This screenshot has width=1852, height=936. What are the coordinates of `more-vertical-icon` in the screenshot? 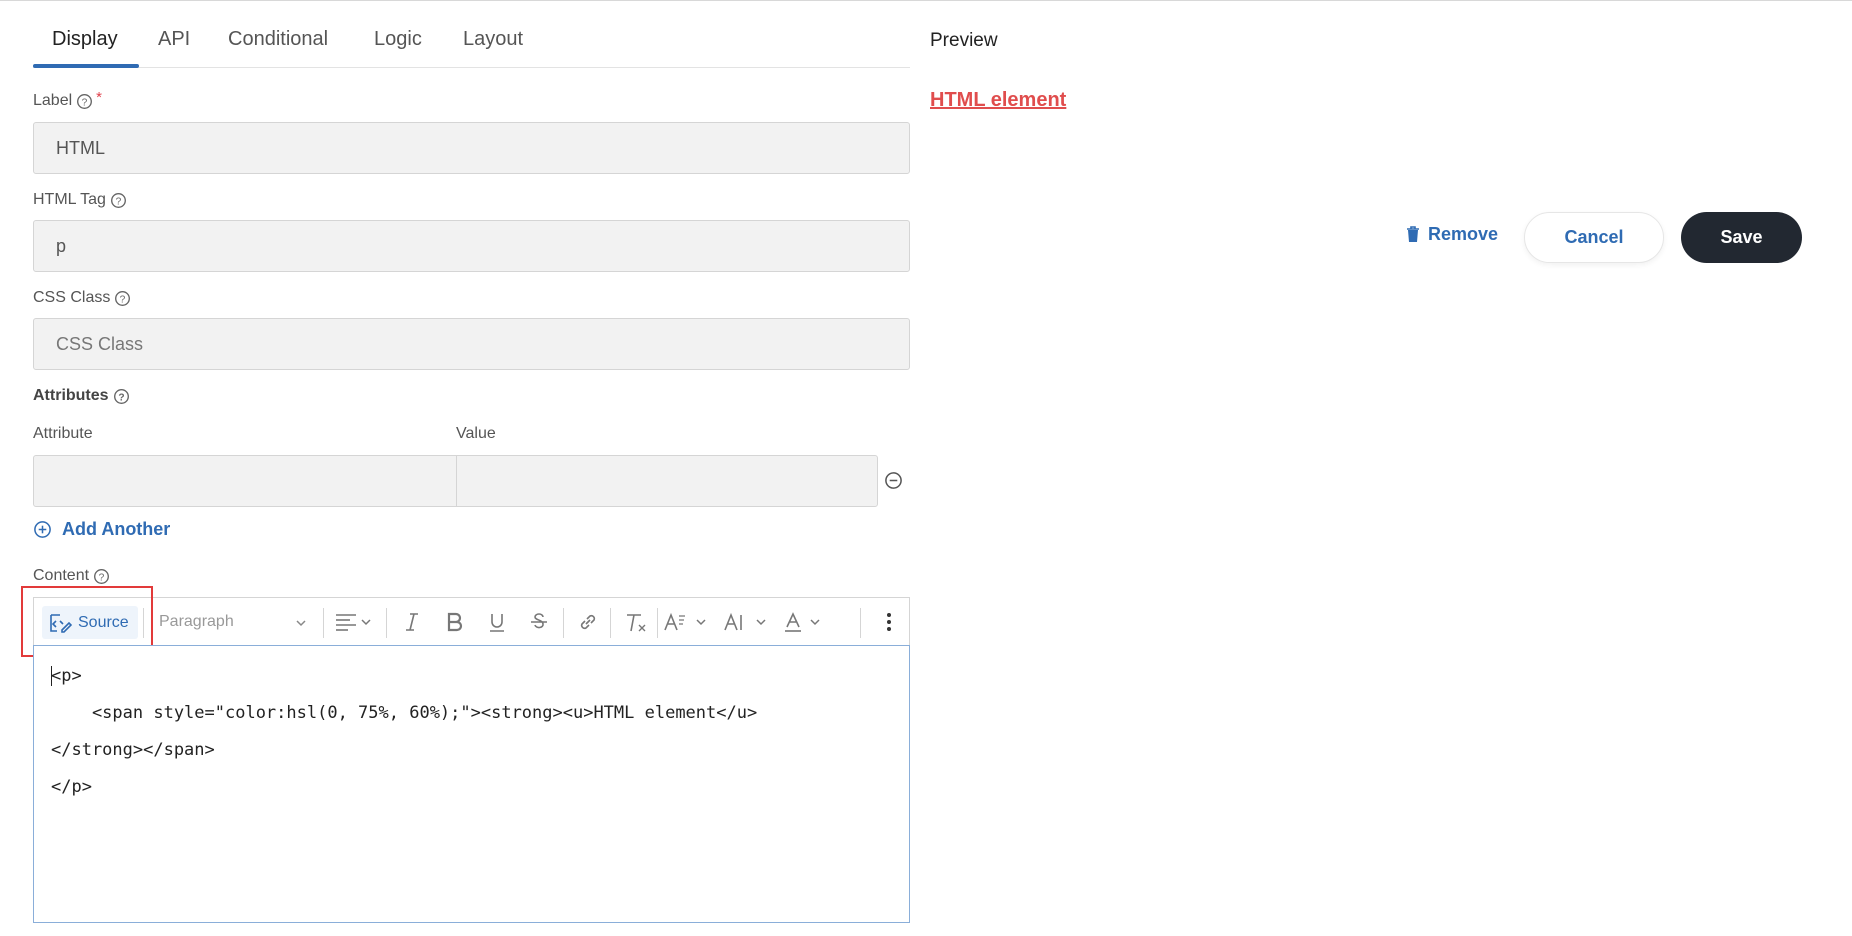 It's located at (889, 622).